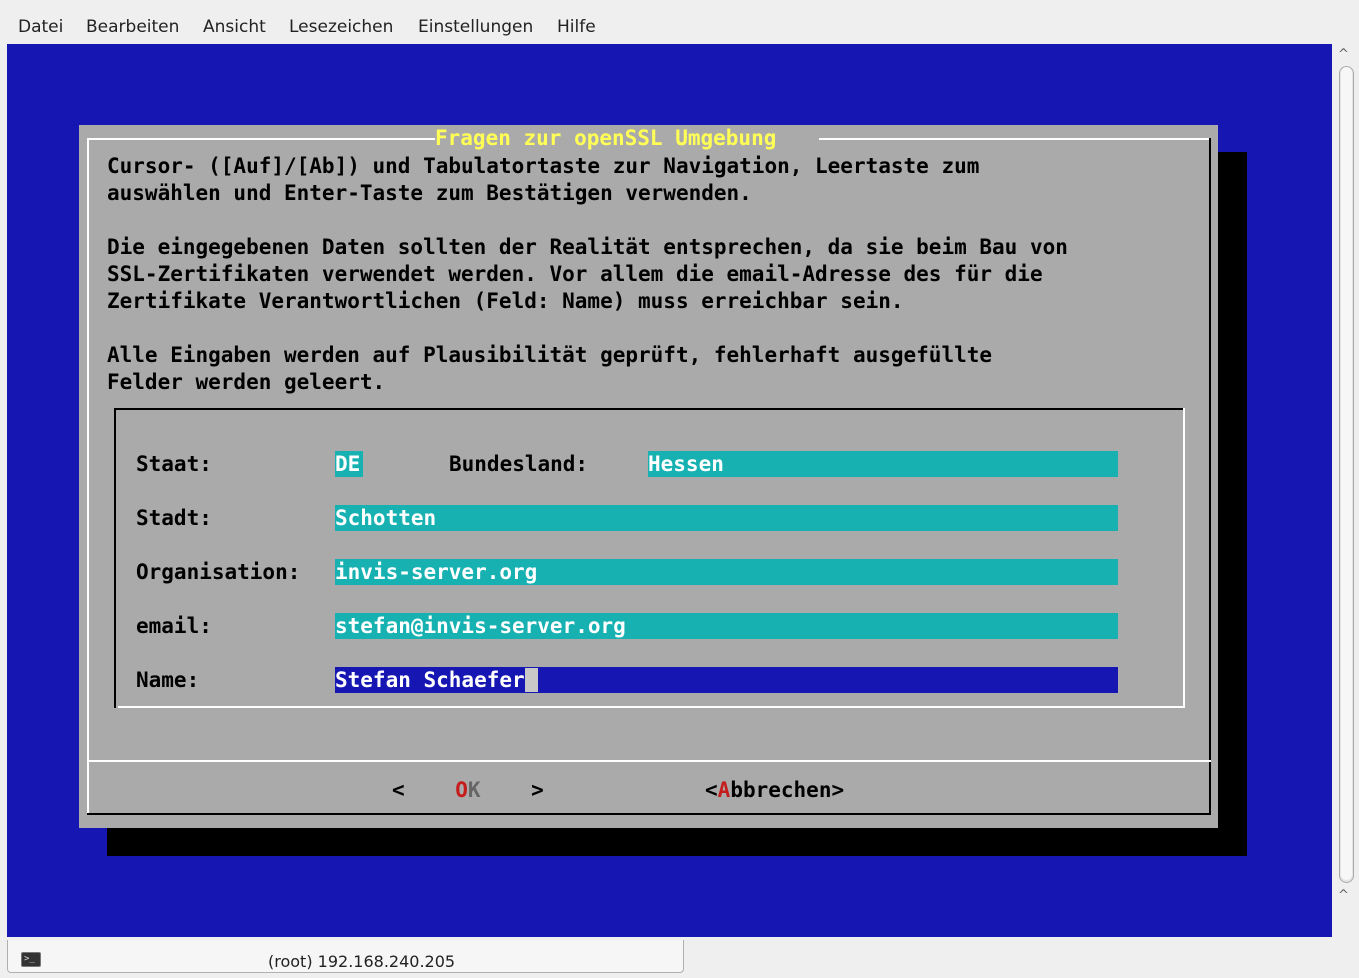 The height and width of the screenshot is (978, 1359). What do you see at coordinates (649, 761) in the screenshot?
I see `button-separator` at bounding box center [649, 761].